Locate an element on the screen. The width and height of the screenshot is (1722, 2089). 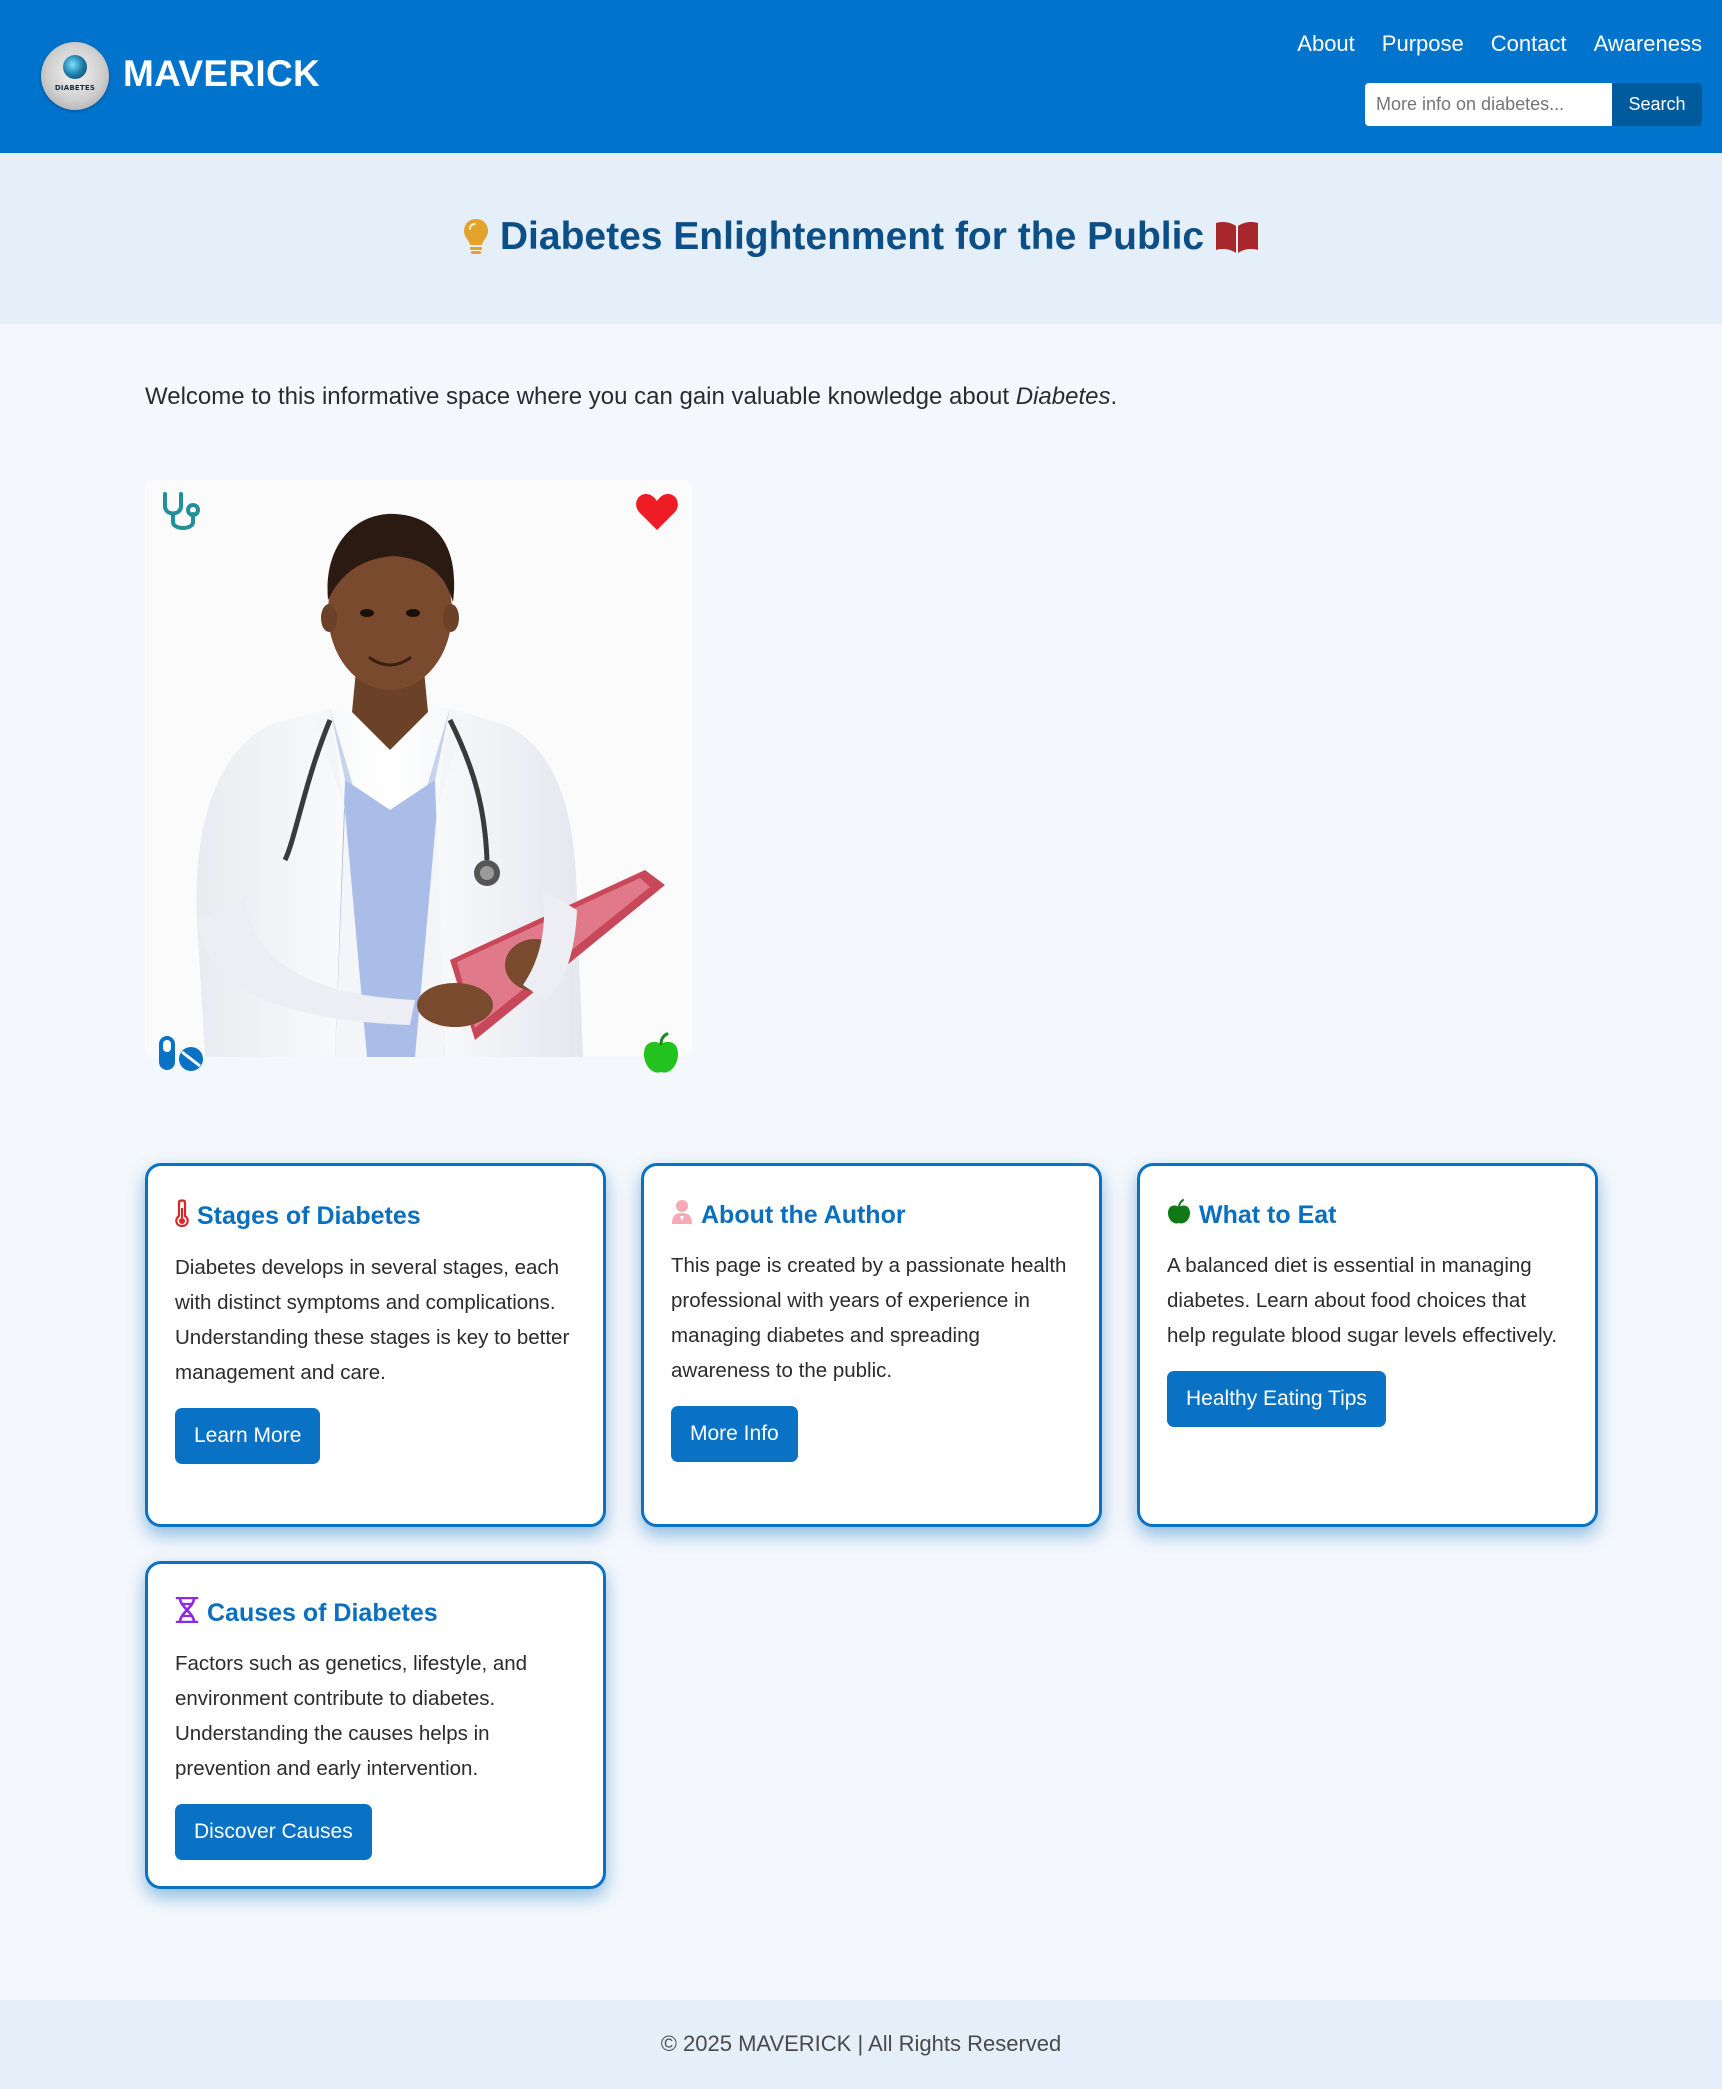
main-nav: About Purpose Contact Awareness is located at coordinates (1499, 44).